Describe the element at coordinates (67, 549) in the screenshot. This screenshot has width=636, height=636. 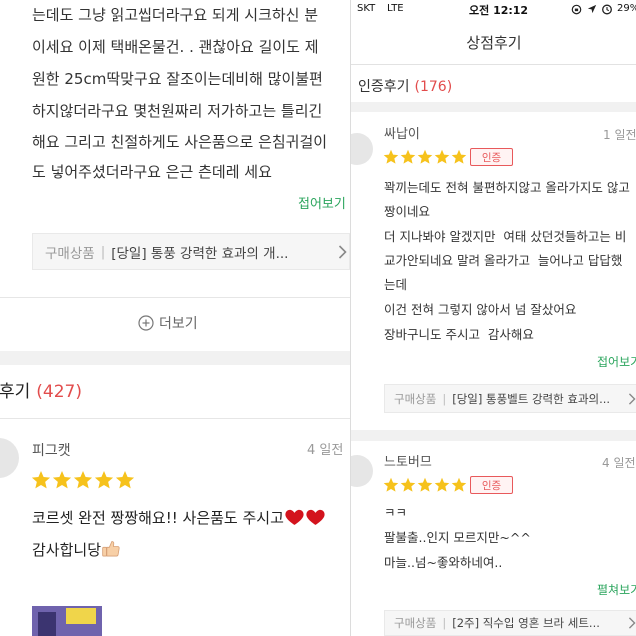
I see `review-text: 감사합니당` at that location.